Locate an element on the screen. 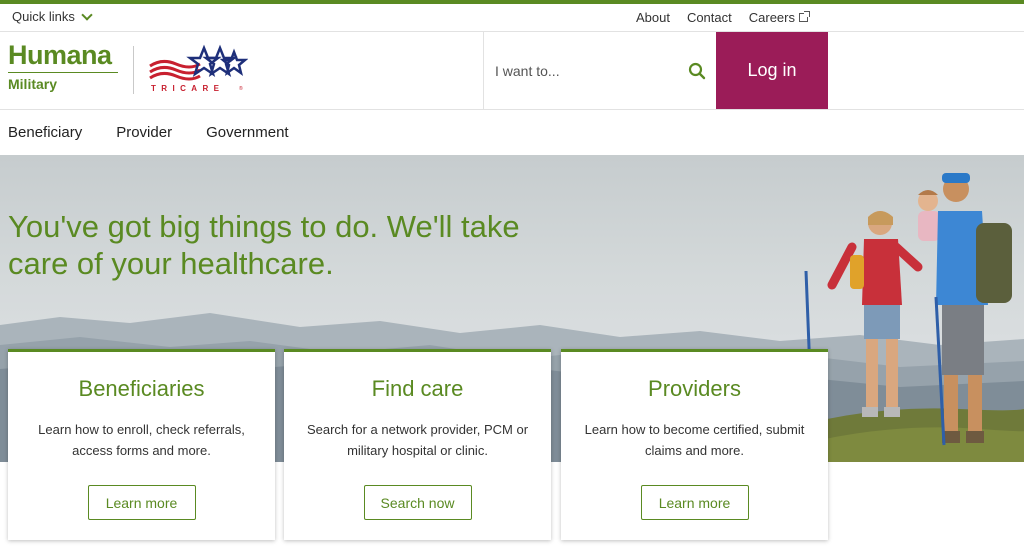 The height and width of the screenshot is (554, 1024). humana-military-logo: Humana Military is located at coordinates (63, 66).